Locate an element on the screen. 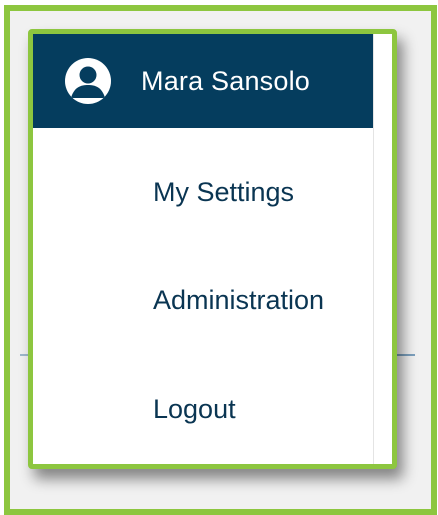 The width and height of the screenshot is (438, 515). menu-item-label: My Settings is located at coordinates (224, 191).